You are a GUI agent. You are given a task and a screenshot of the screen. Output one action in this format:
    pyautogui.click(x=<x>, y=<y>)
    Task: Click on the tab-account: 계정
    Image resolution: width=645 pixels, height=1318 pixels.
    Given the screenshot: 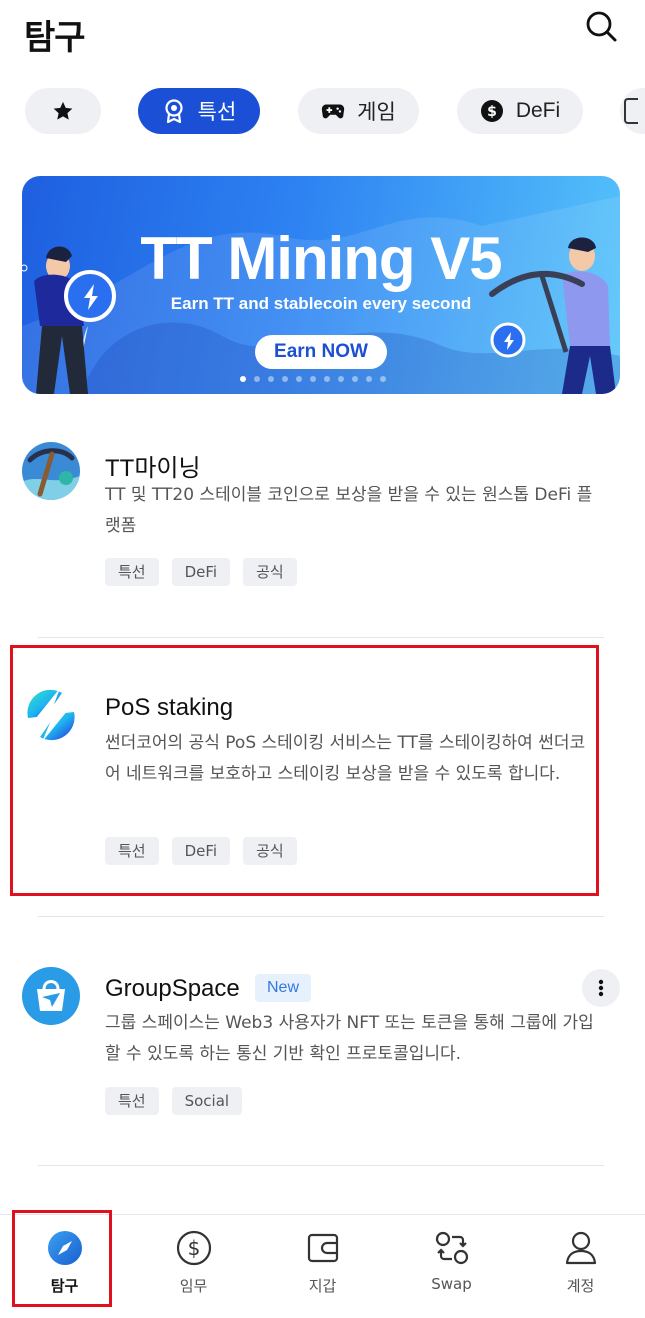 What is the action you would take?
    pyautogui.click(x=580, y=1266)
    